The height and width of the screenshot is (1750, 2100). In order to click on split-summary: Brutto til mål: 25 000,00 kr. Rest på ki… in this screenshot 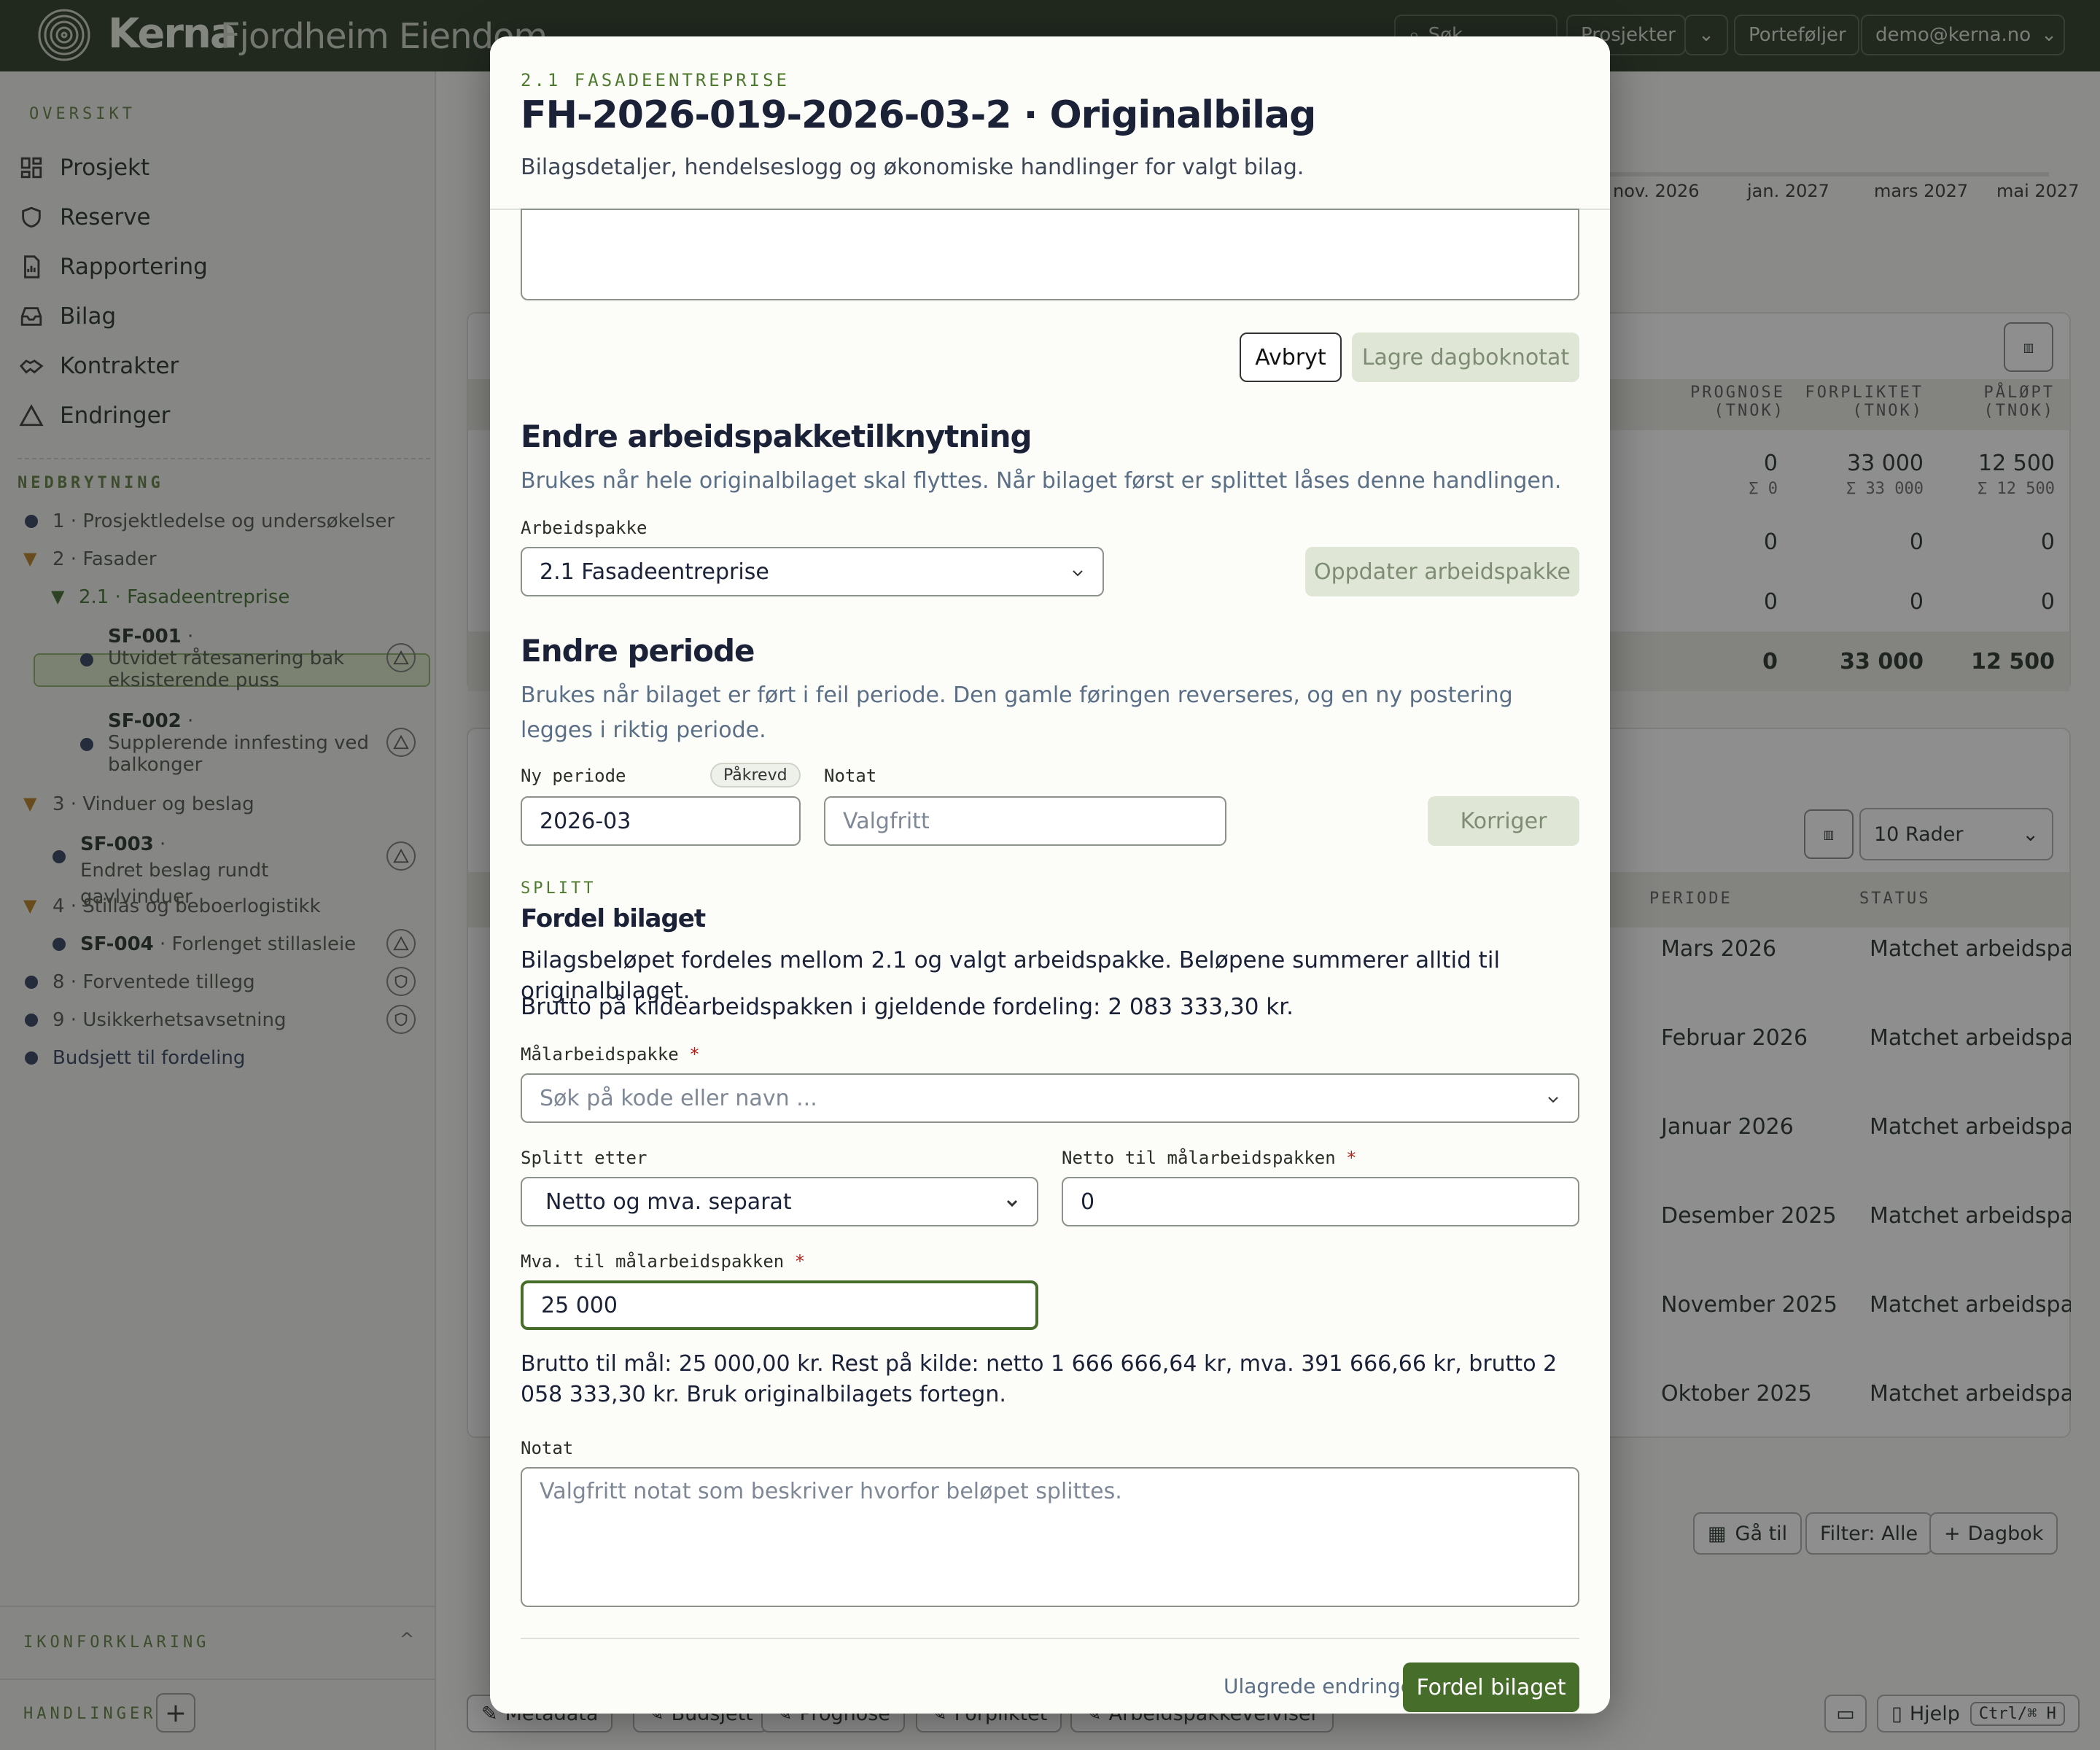, I will do `click(1039, 1379)`.